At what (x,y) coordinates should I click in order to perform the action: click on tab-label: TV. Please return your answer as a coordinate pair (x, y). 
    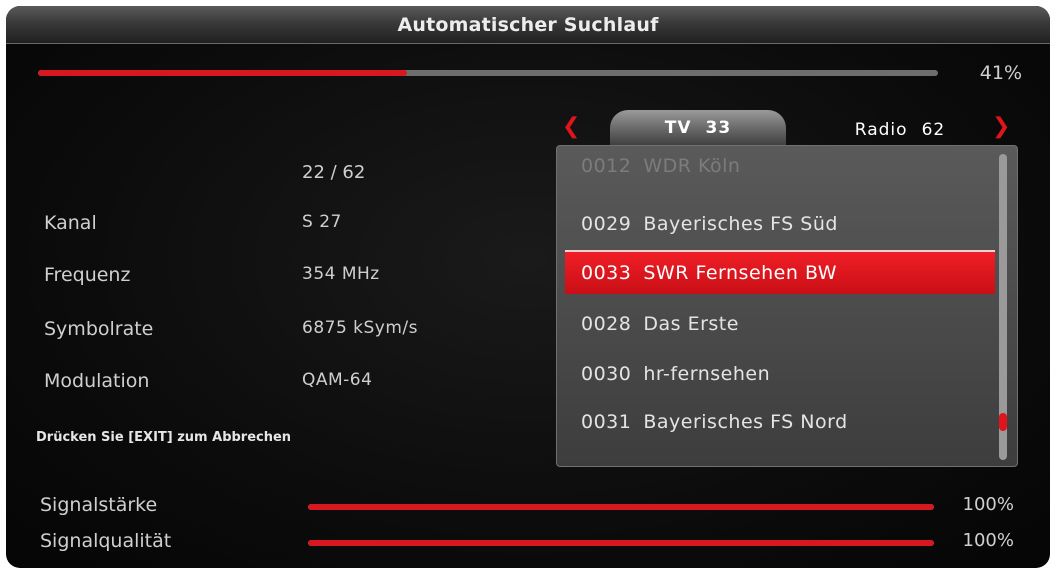
    Looking at the image, I should click on (678, 128).